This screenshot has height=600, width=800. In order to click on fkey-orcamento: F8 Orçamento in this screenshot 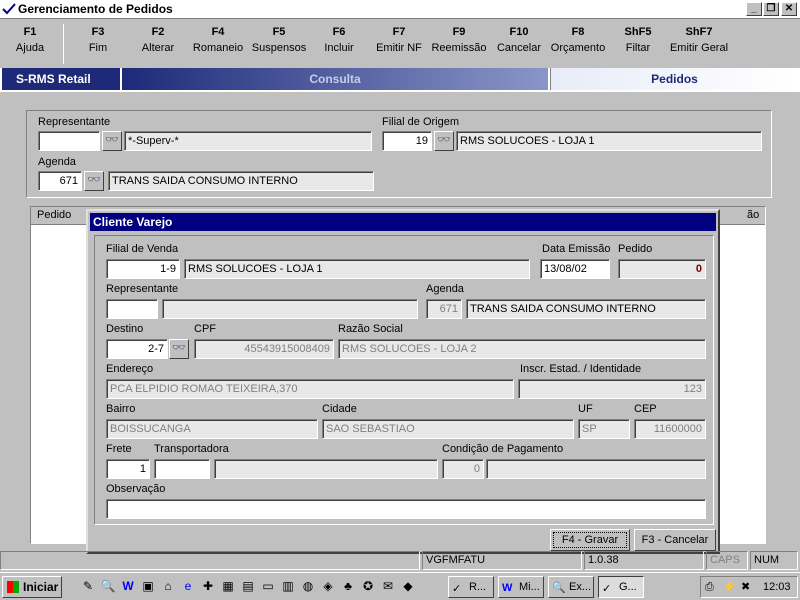, I will do `click(578, 40)`.